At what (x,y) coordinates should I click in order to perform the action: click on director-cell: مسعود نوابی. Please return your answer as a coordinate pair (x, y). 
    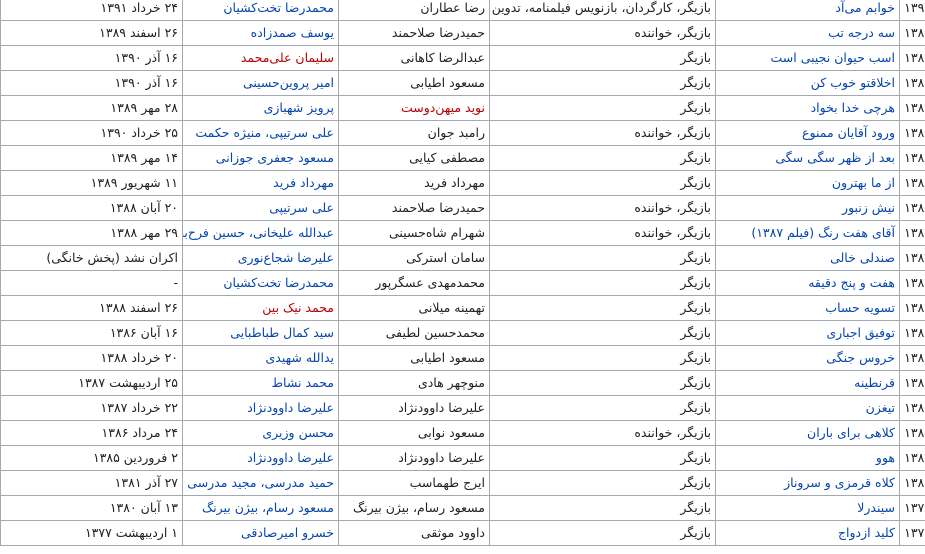
    Looking at the image, I should click on (414, 433).